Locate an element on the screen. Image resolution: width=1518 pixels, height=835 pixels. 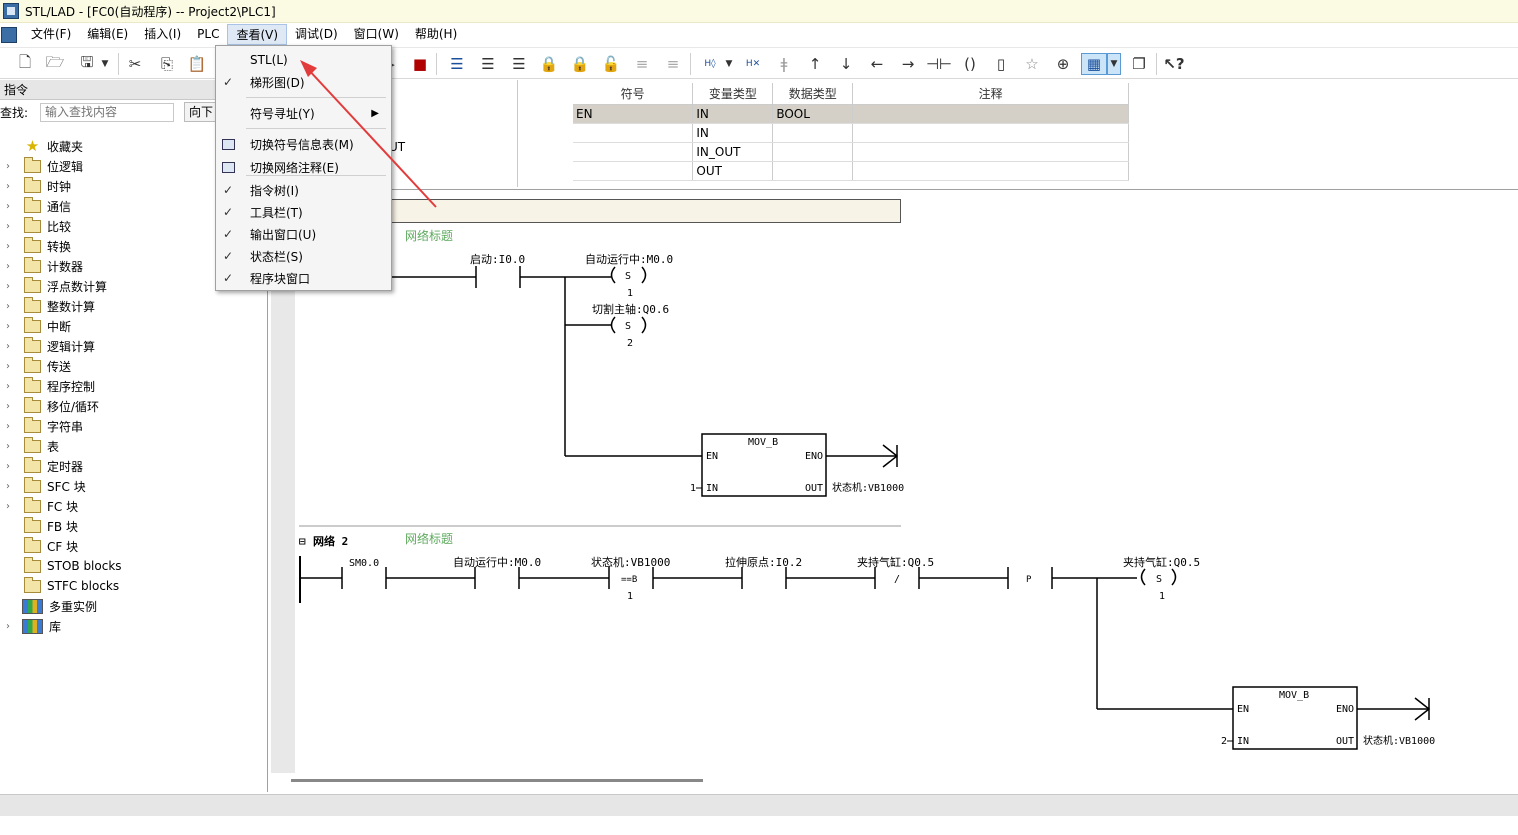
insert-network-icon: ☰ is located at coordinates (457, 64).